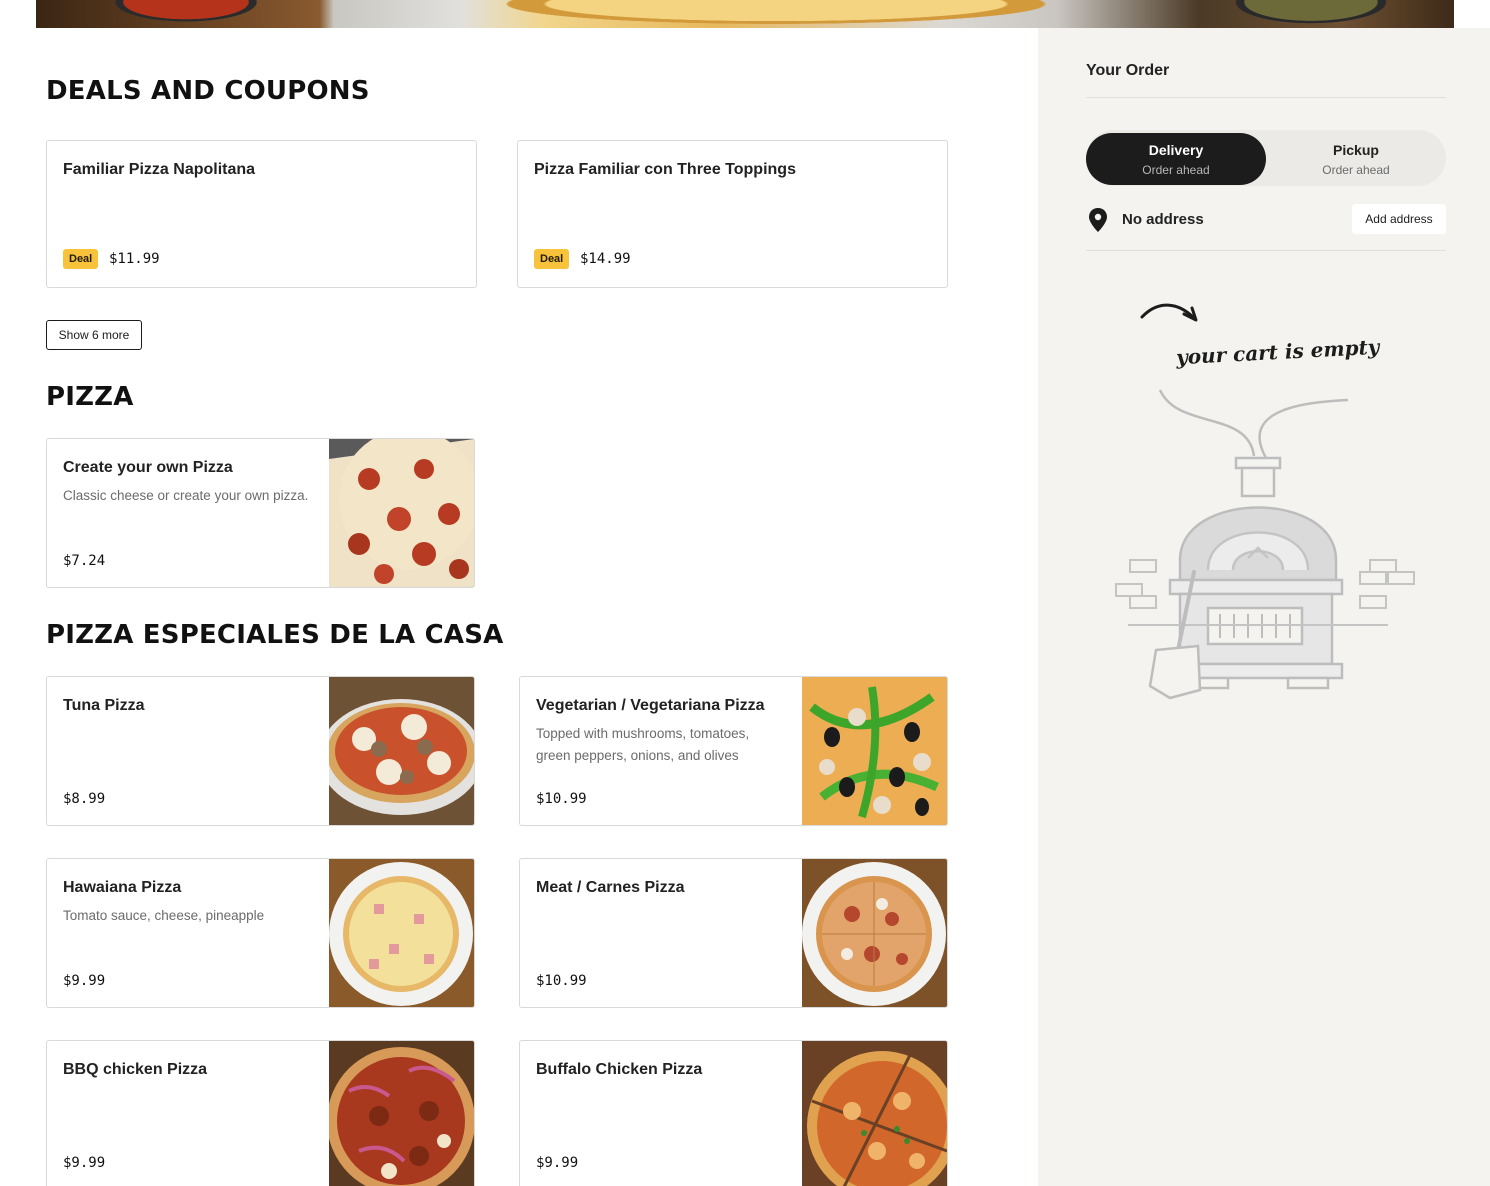 The image size is (1490, 1186). I want to click on pickup-label: Pickup, so click(1356, 150).